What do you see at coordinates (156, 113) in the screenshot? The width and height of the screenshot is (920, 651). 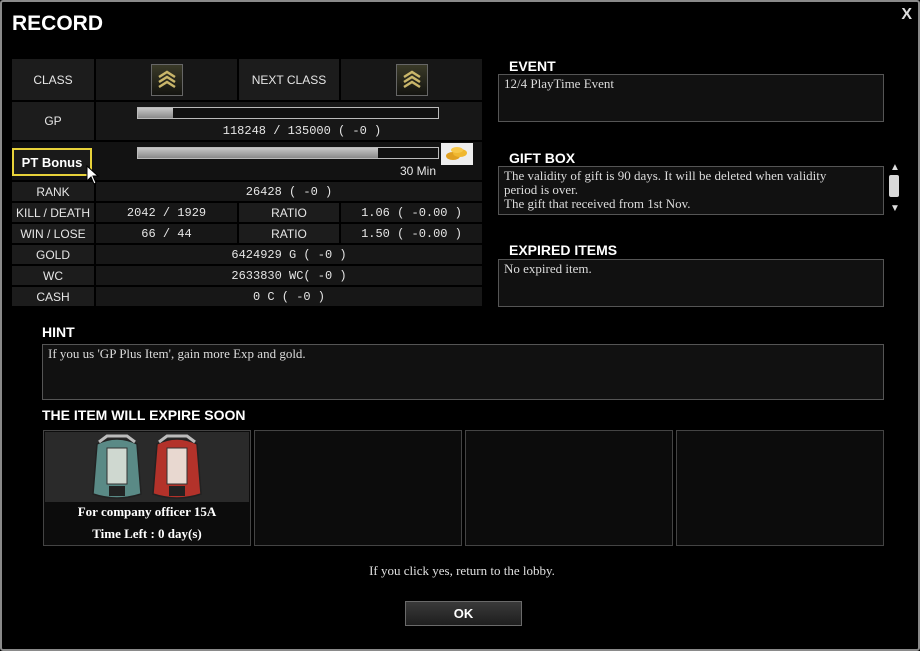 I see `gp-progress-fill` at bounding box center [156, 113].